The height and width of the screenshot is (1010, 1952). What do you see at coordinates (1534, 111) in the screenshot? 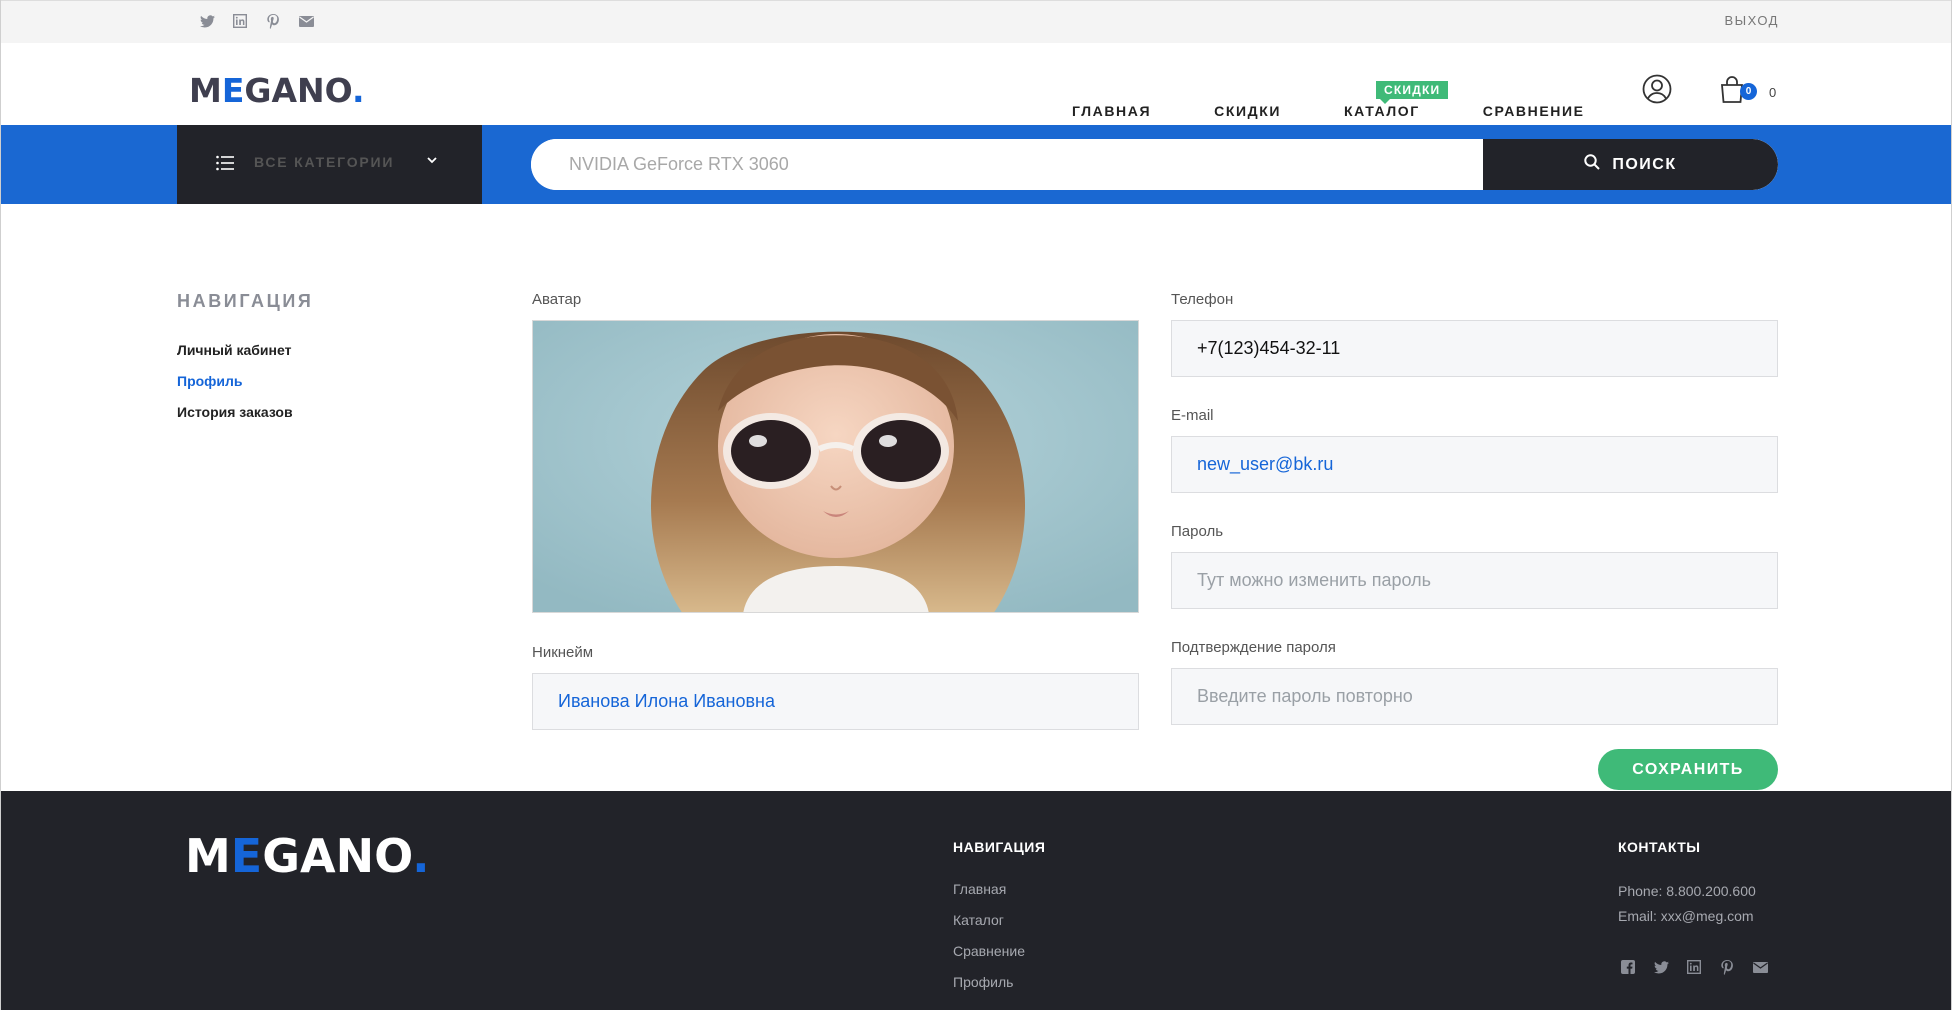
I see `nav-compare: СРАВНЕНИЕ` at bounding box center [1534, 111].